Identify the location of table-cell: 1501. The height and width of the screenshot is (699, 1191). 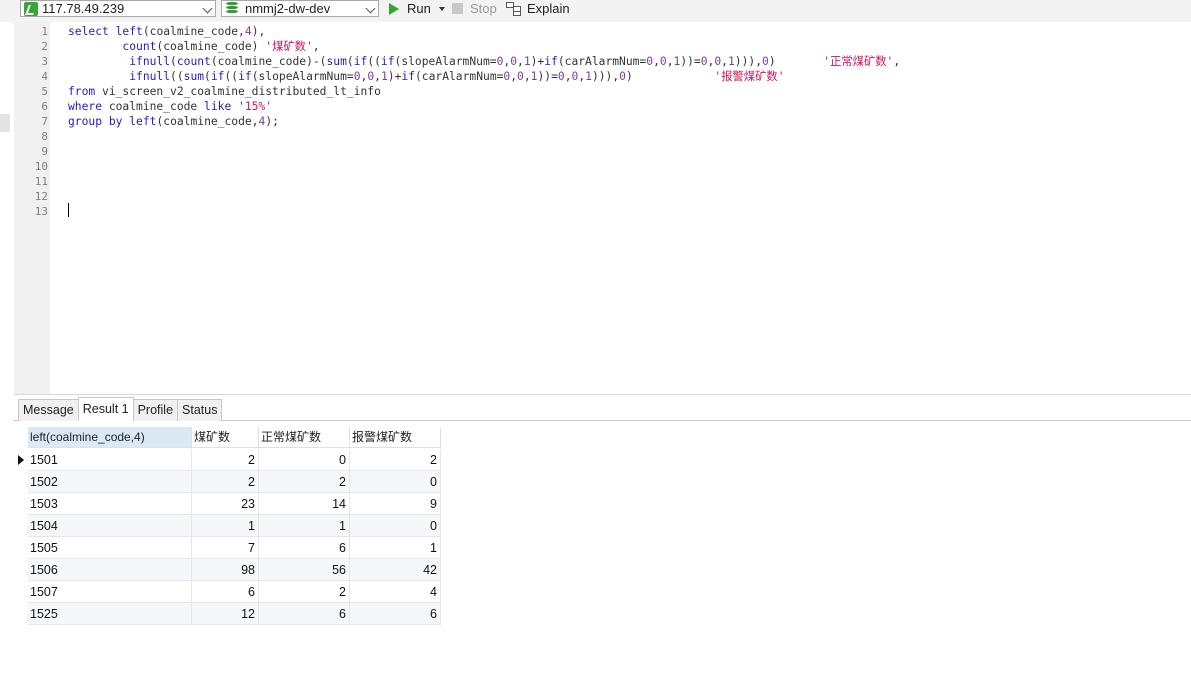
(110, 460).